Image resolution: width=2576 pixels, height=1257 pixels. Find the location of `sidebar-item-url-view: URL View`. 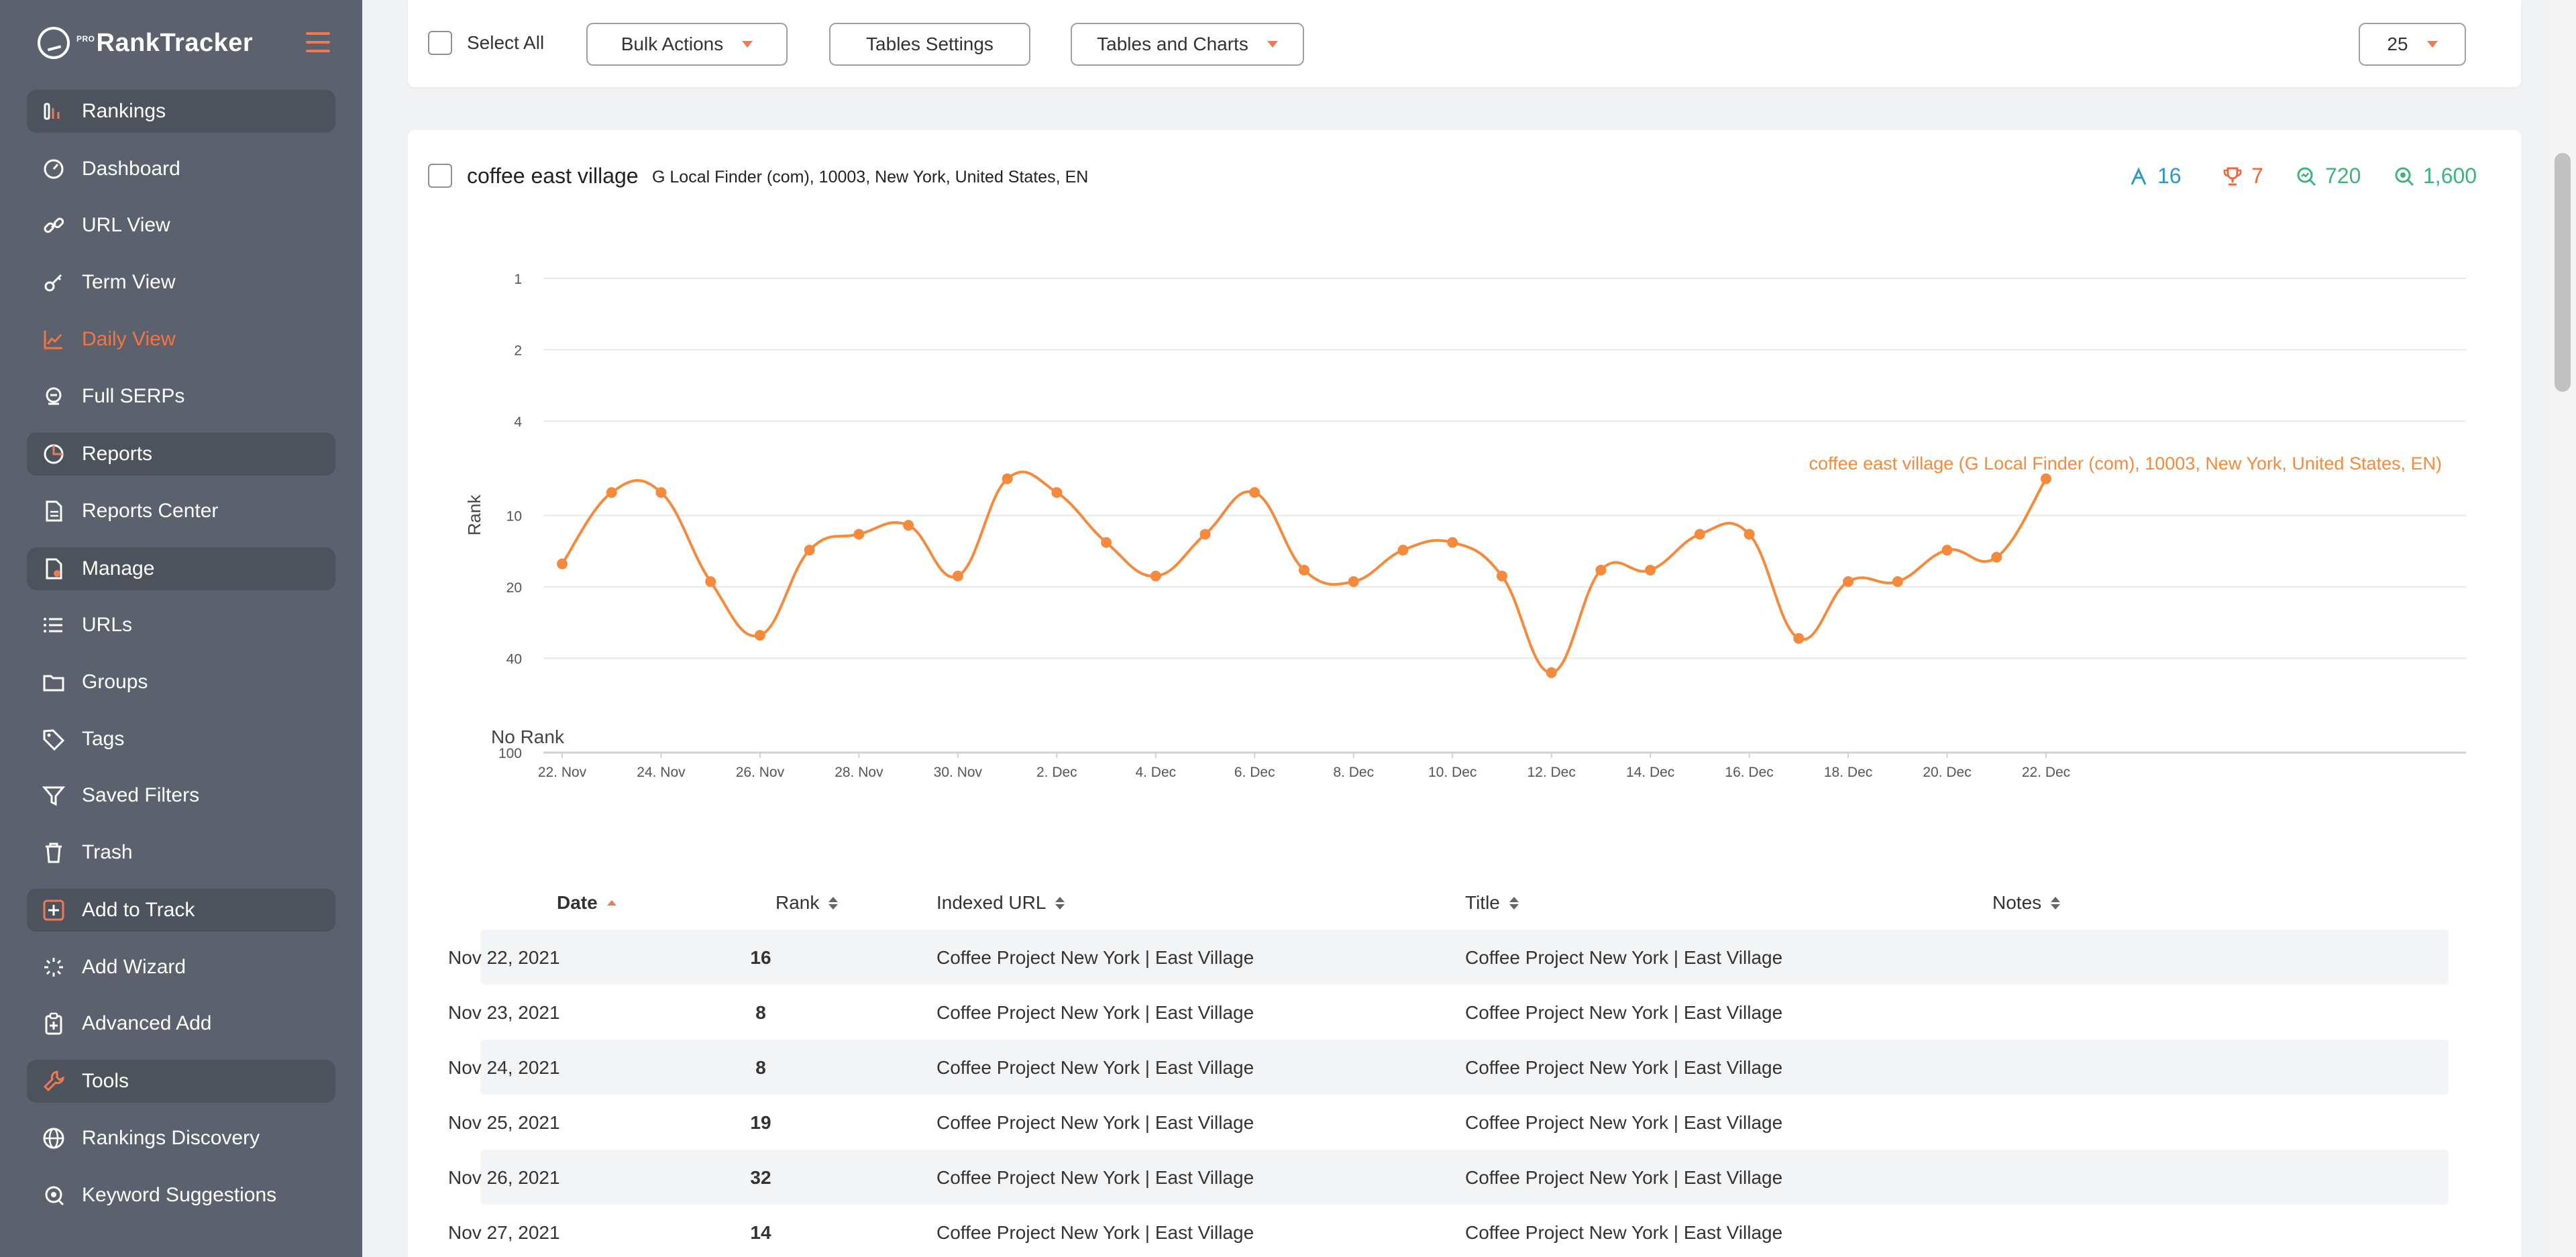

sidebar-item-url-view: URL View is located at coordinates (181, 226).